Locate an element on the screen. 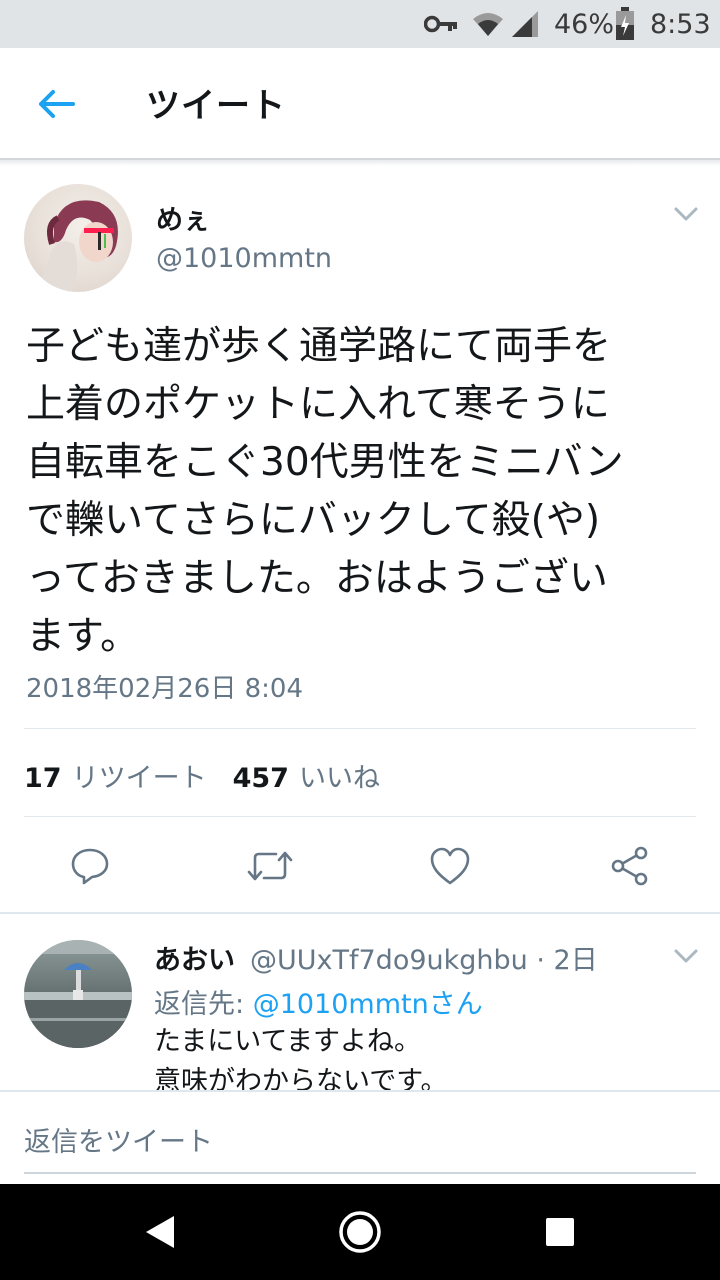 The height and width of the screenshot is (1280, 720). retweet-icon is located at coordinates (270, 866).